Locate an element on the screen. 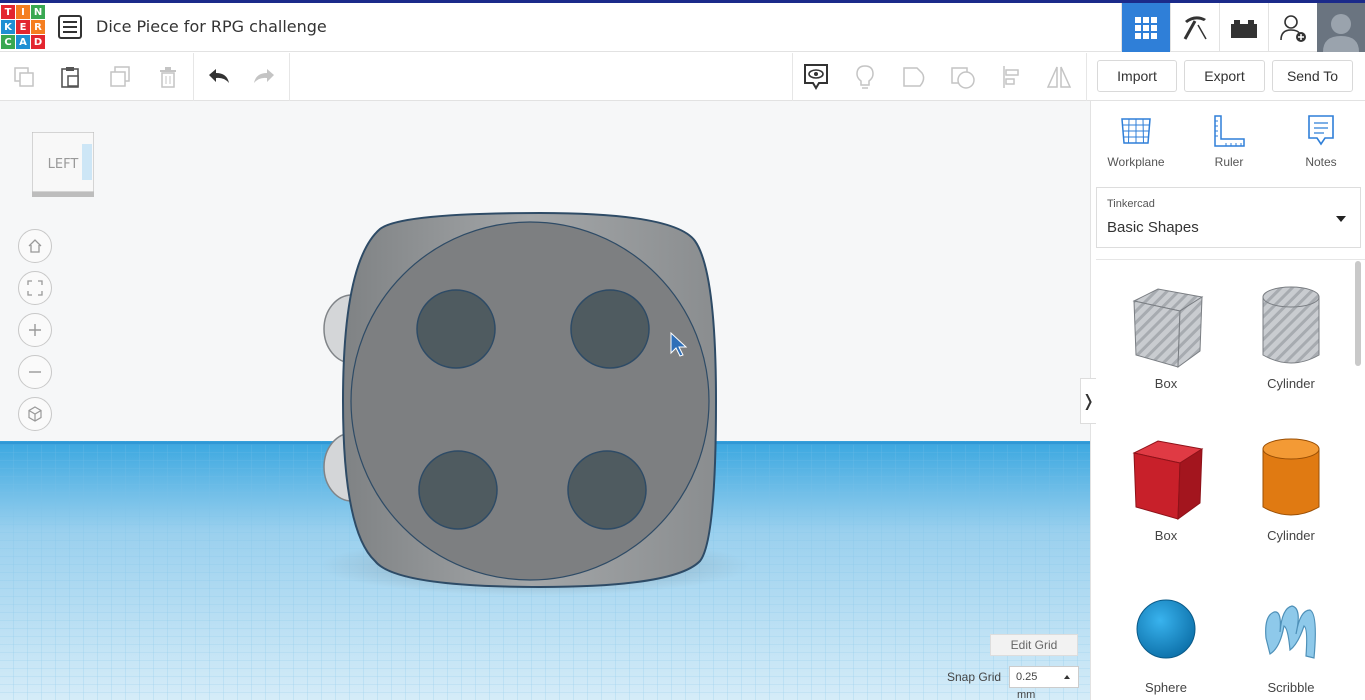 The width and height of the screenshot is (1365, 700). logo-letter: D is located at coordinates (38, 42).